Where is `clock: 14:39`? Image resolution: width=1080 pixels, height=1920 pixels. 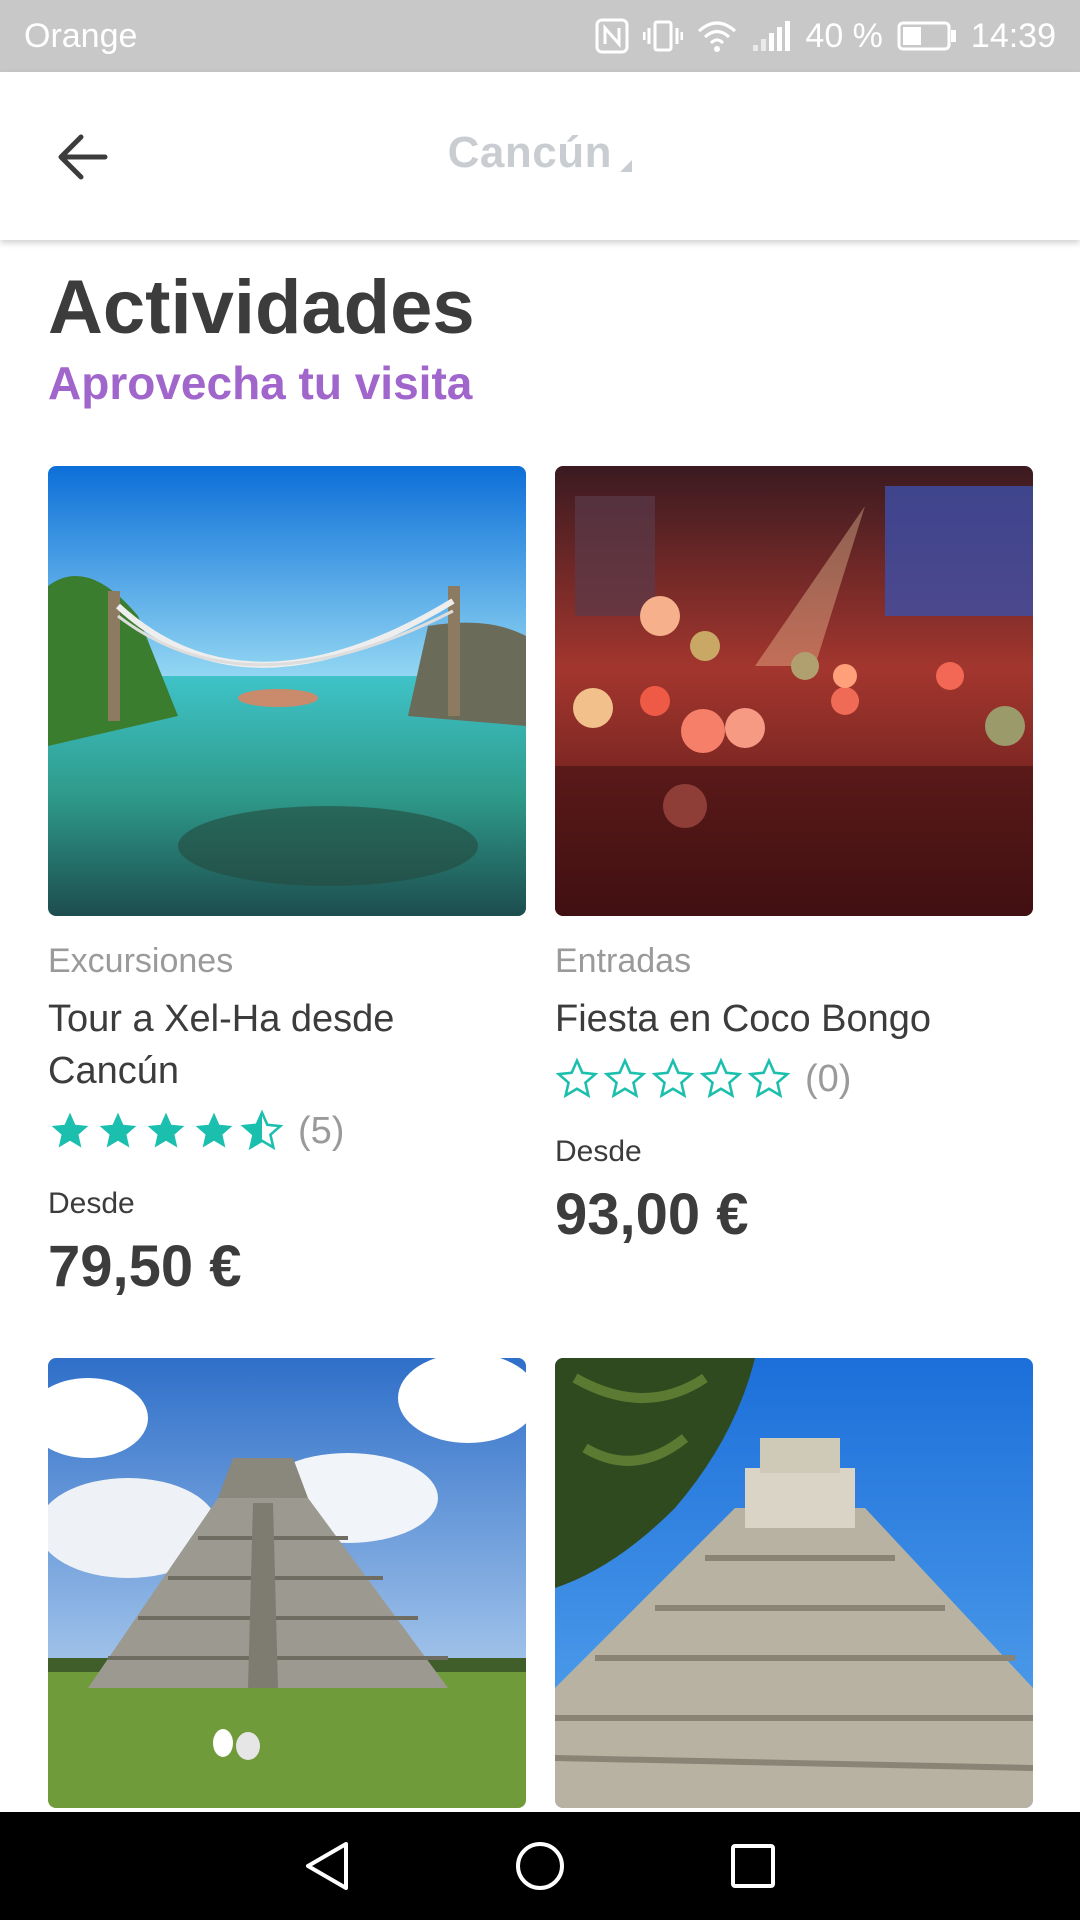
clock: 14:39 is located at coordinates (1013, 35).